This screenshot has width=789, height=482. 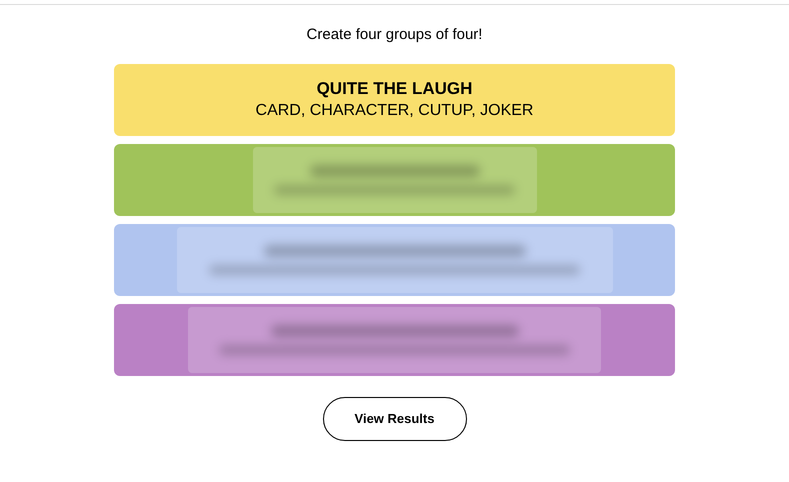 What do you see at coordinates (394, 419) in the screenshot?
I see `view-results-button: View Results` at bounding box center [394, 419].